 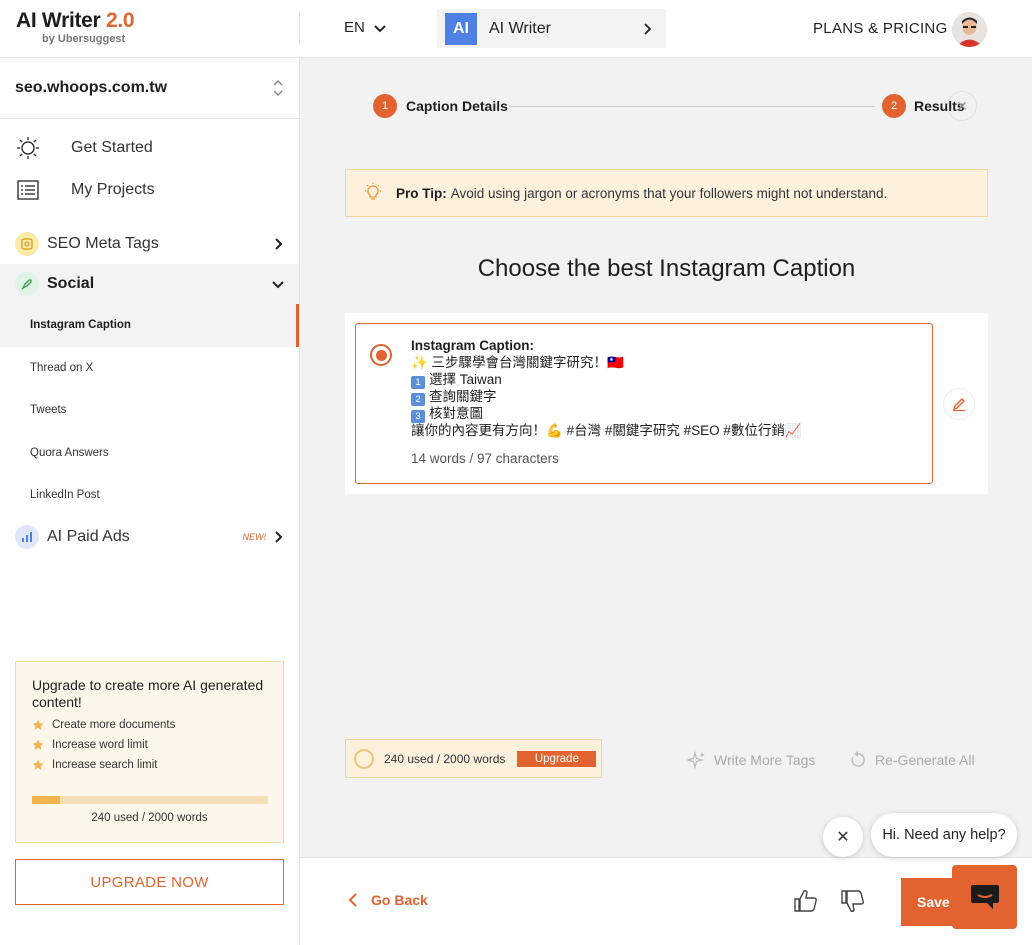 What do you see at coordinates (100, 745) in the screenshot?
I see `perk-label: Increase word limit` at bounding box center [100, 745].